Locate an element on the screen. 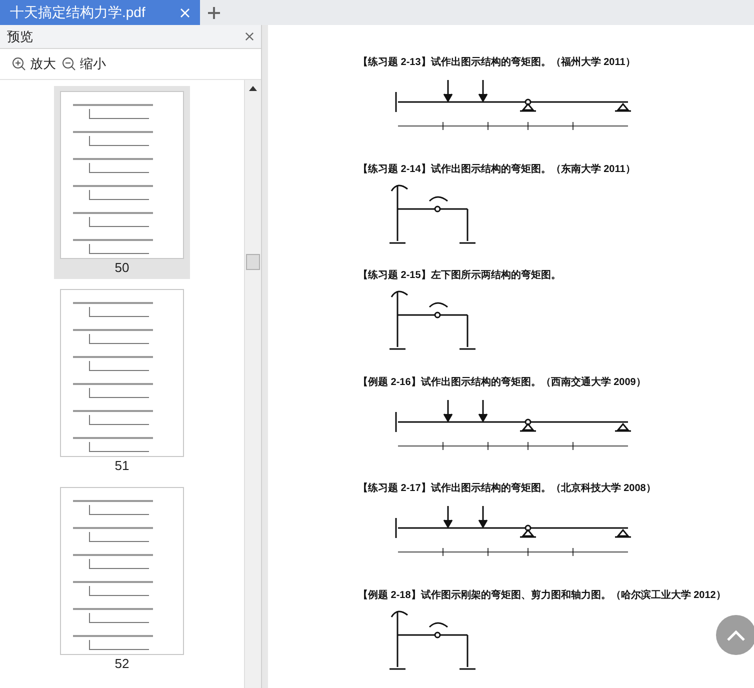 The image size is (754, 688). problem-heading: 【例题 2-16】试作出图示结构的弯矩图。（西南交通大学 2009） is located at coordinates (502, 382).